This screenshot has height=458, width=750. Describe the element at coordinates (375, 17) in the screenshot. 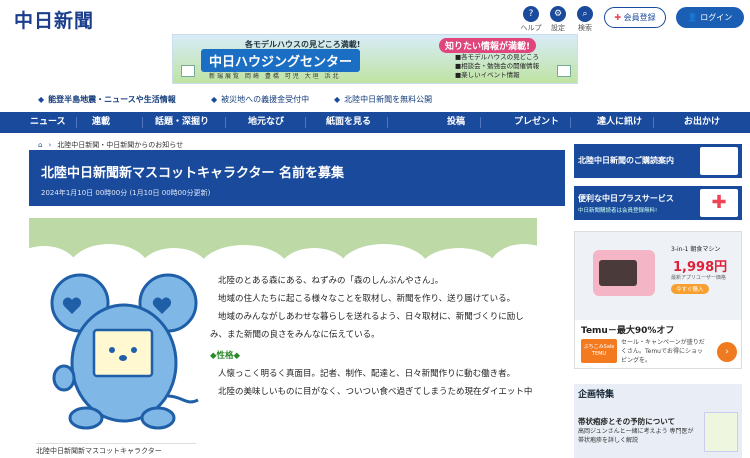

I see `top-bar: 中日新聞 ? ヘルプ ⚙ 設定 ⌕ 検索 ✚ 会員登録 👤 ログイン` at that location.